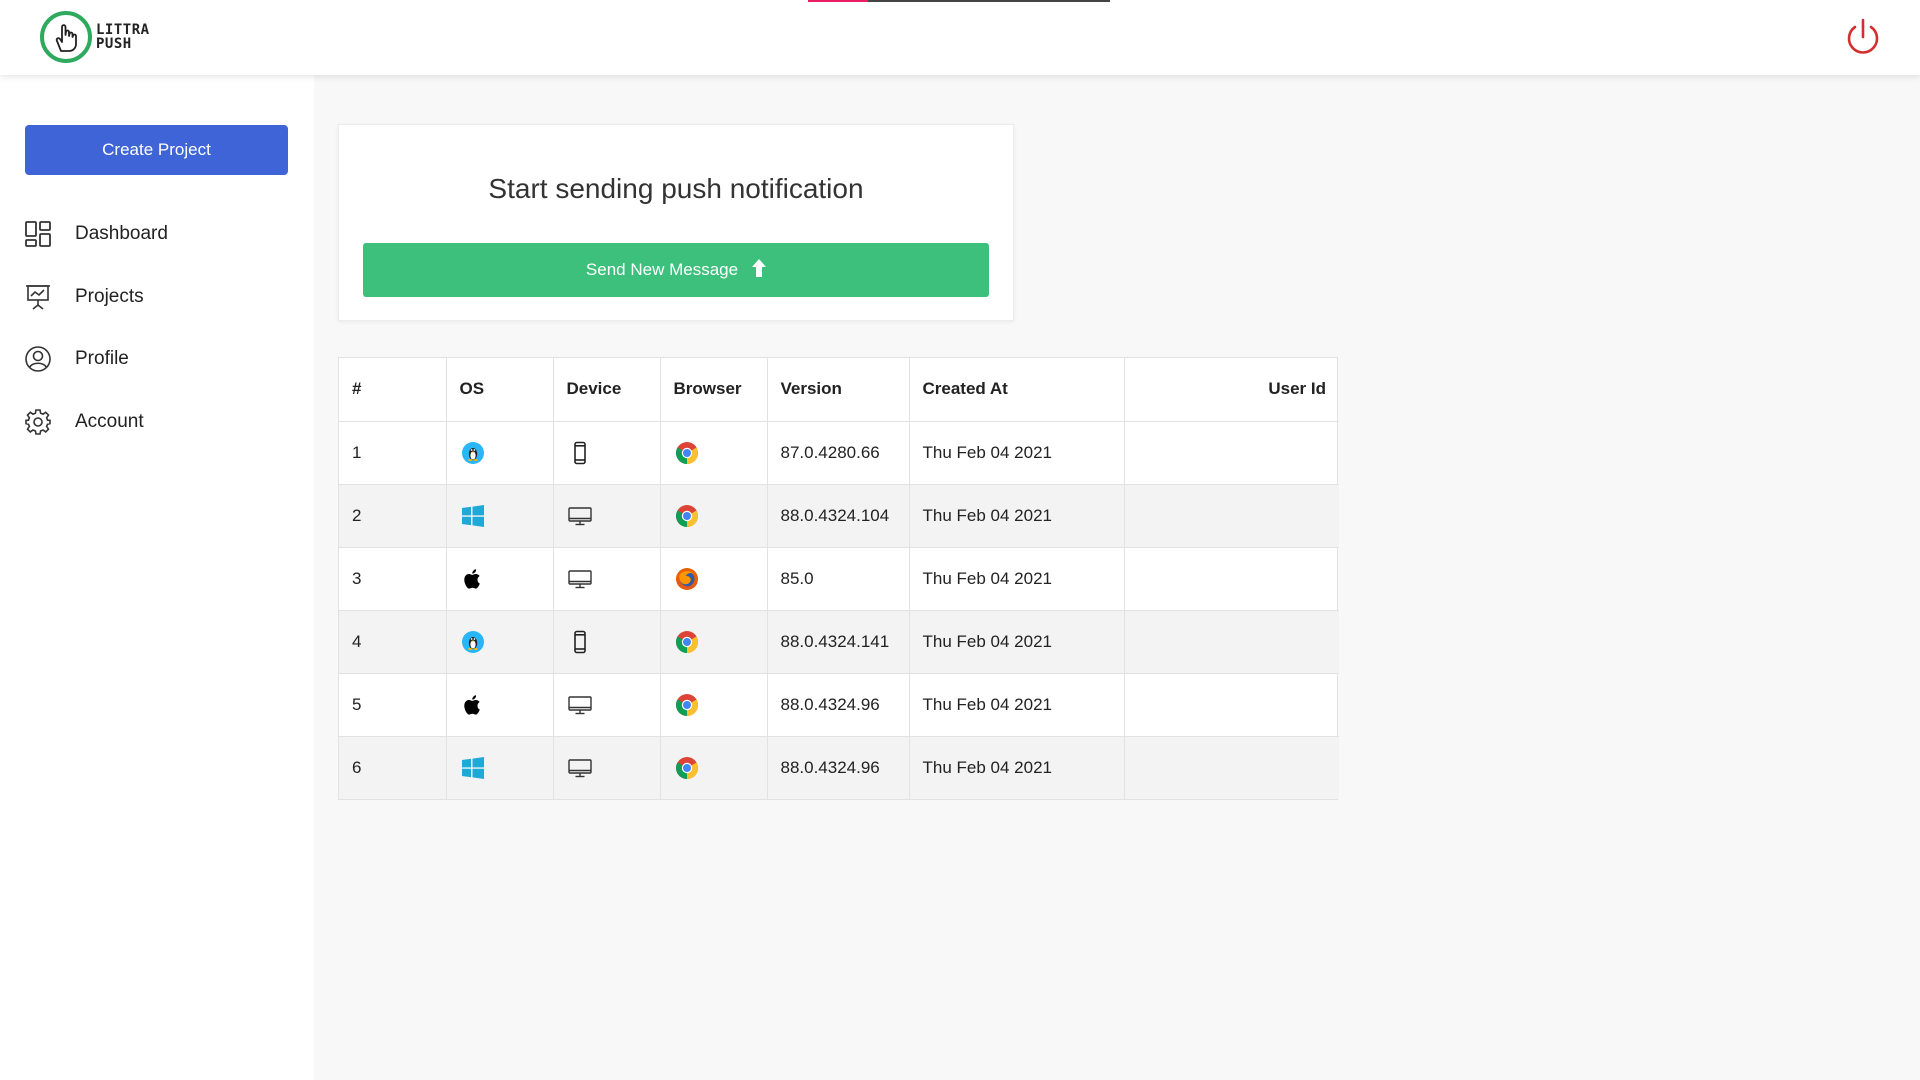  I want to click on firefox-browser-icon, so click(687, 579).